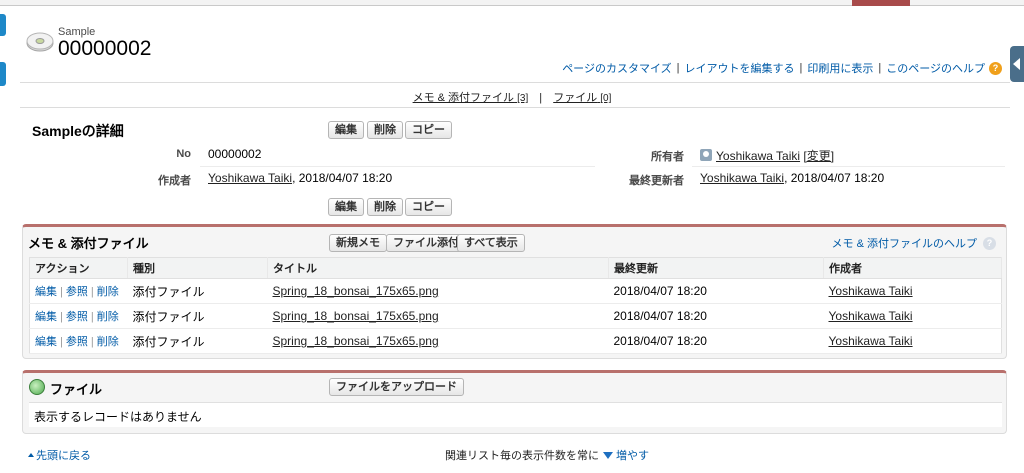 The height and width of the screenshot is (473, 1024). I want to click on no-label: No, so click(183, 154).